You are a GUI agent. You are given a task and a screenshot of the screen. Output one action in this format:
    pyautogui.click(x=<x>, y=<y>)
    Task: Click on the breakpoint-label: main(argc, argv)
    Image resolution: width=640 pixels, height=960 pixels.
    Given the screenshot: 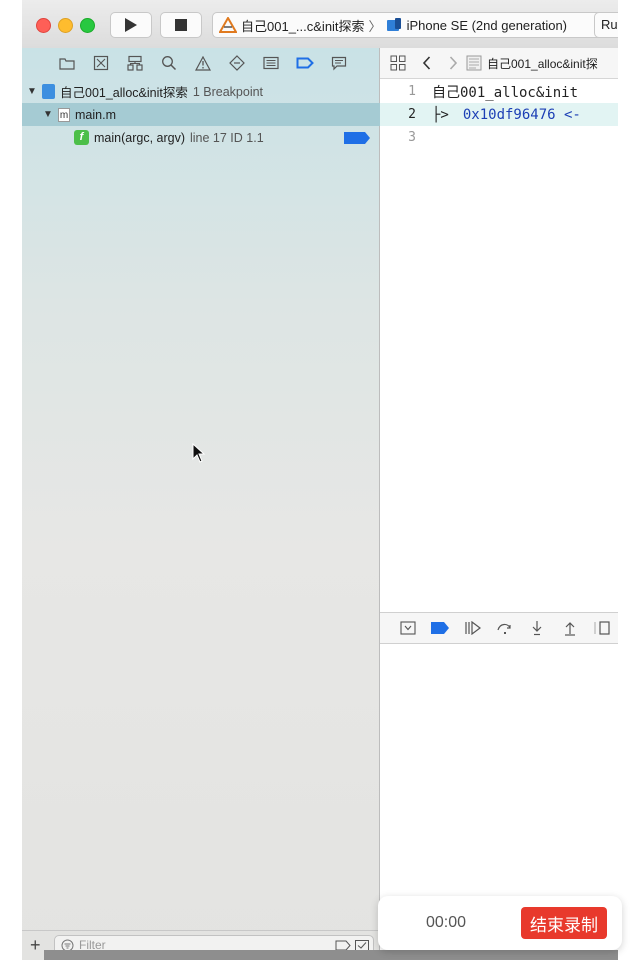 What is the action you would take?
    pyautogui.click(x=139, y=137)
    